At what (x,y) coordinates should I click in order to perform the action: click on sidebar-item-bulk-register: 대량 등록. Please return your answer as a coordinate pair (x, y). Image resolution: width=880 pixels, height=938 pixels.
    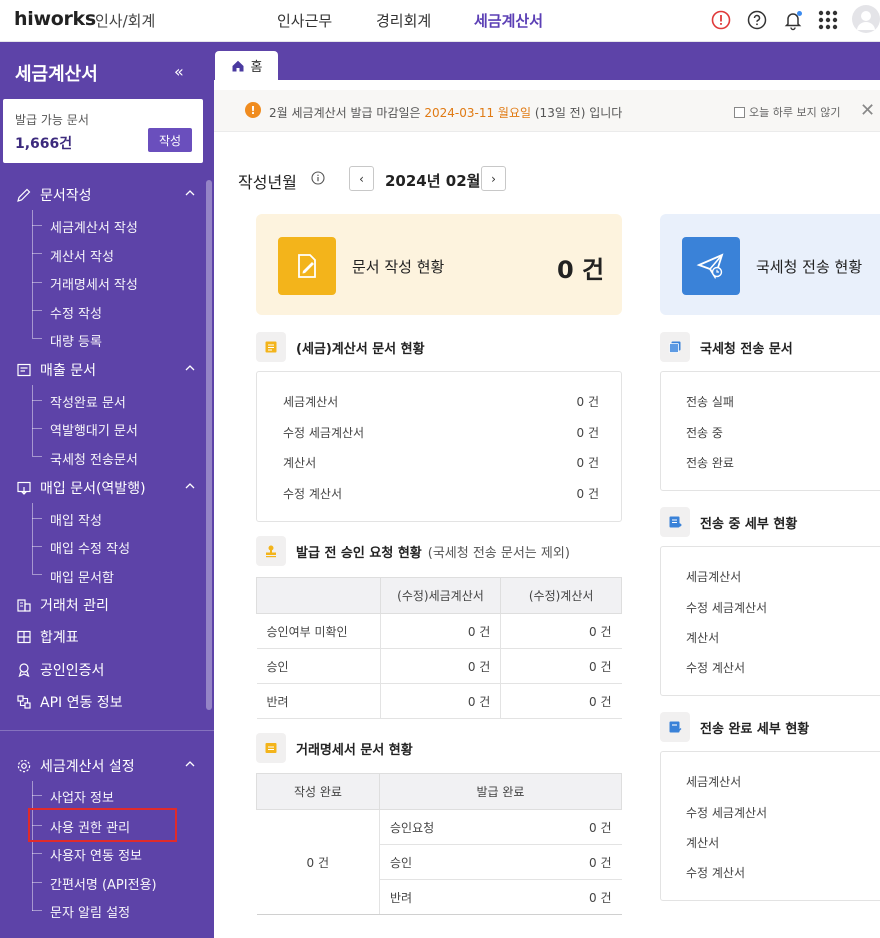
    Looking at the image, I should click on (76, 340).